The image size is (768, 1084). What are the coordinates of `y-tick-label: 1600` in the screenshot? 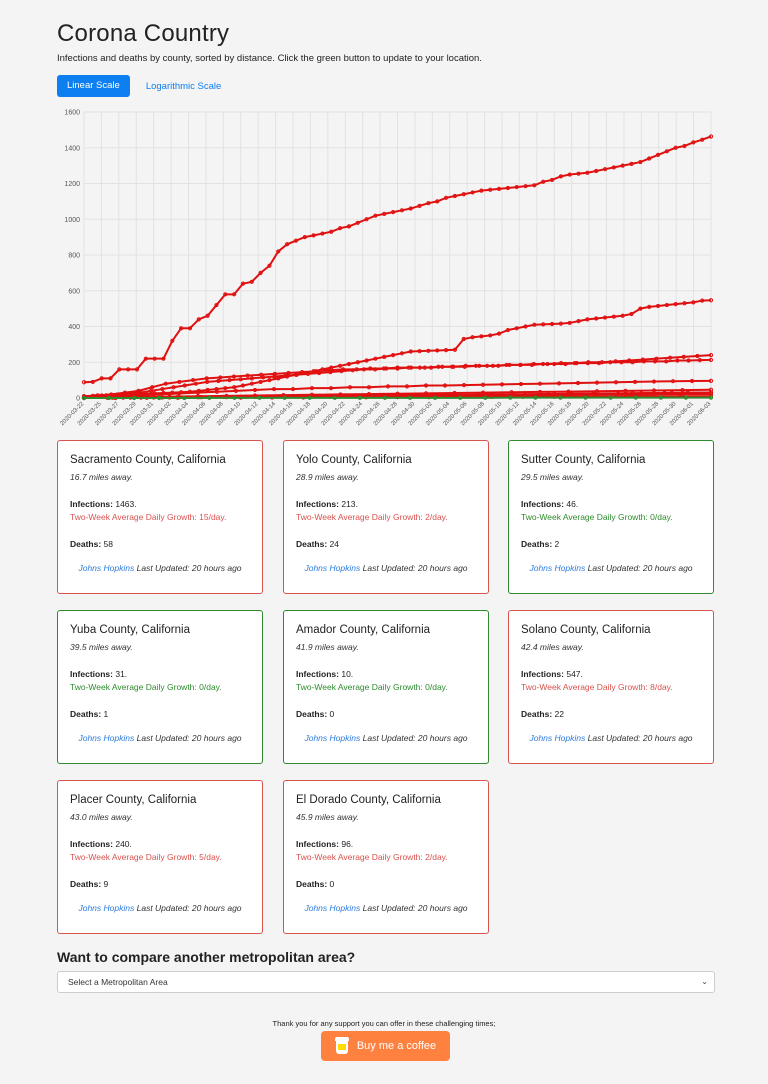 It's located at (72, 113).